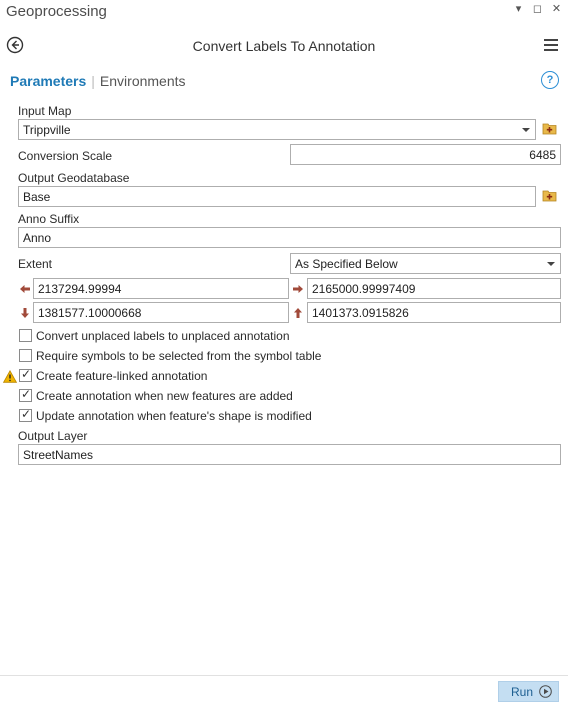 Image resolution: width=568 pixels, height=705 pixels. I want to click on pane-options-icon: ▾, so click(518, 8).